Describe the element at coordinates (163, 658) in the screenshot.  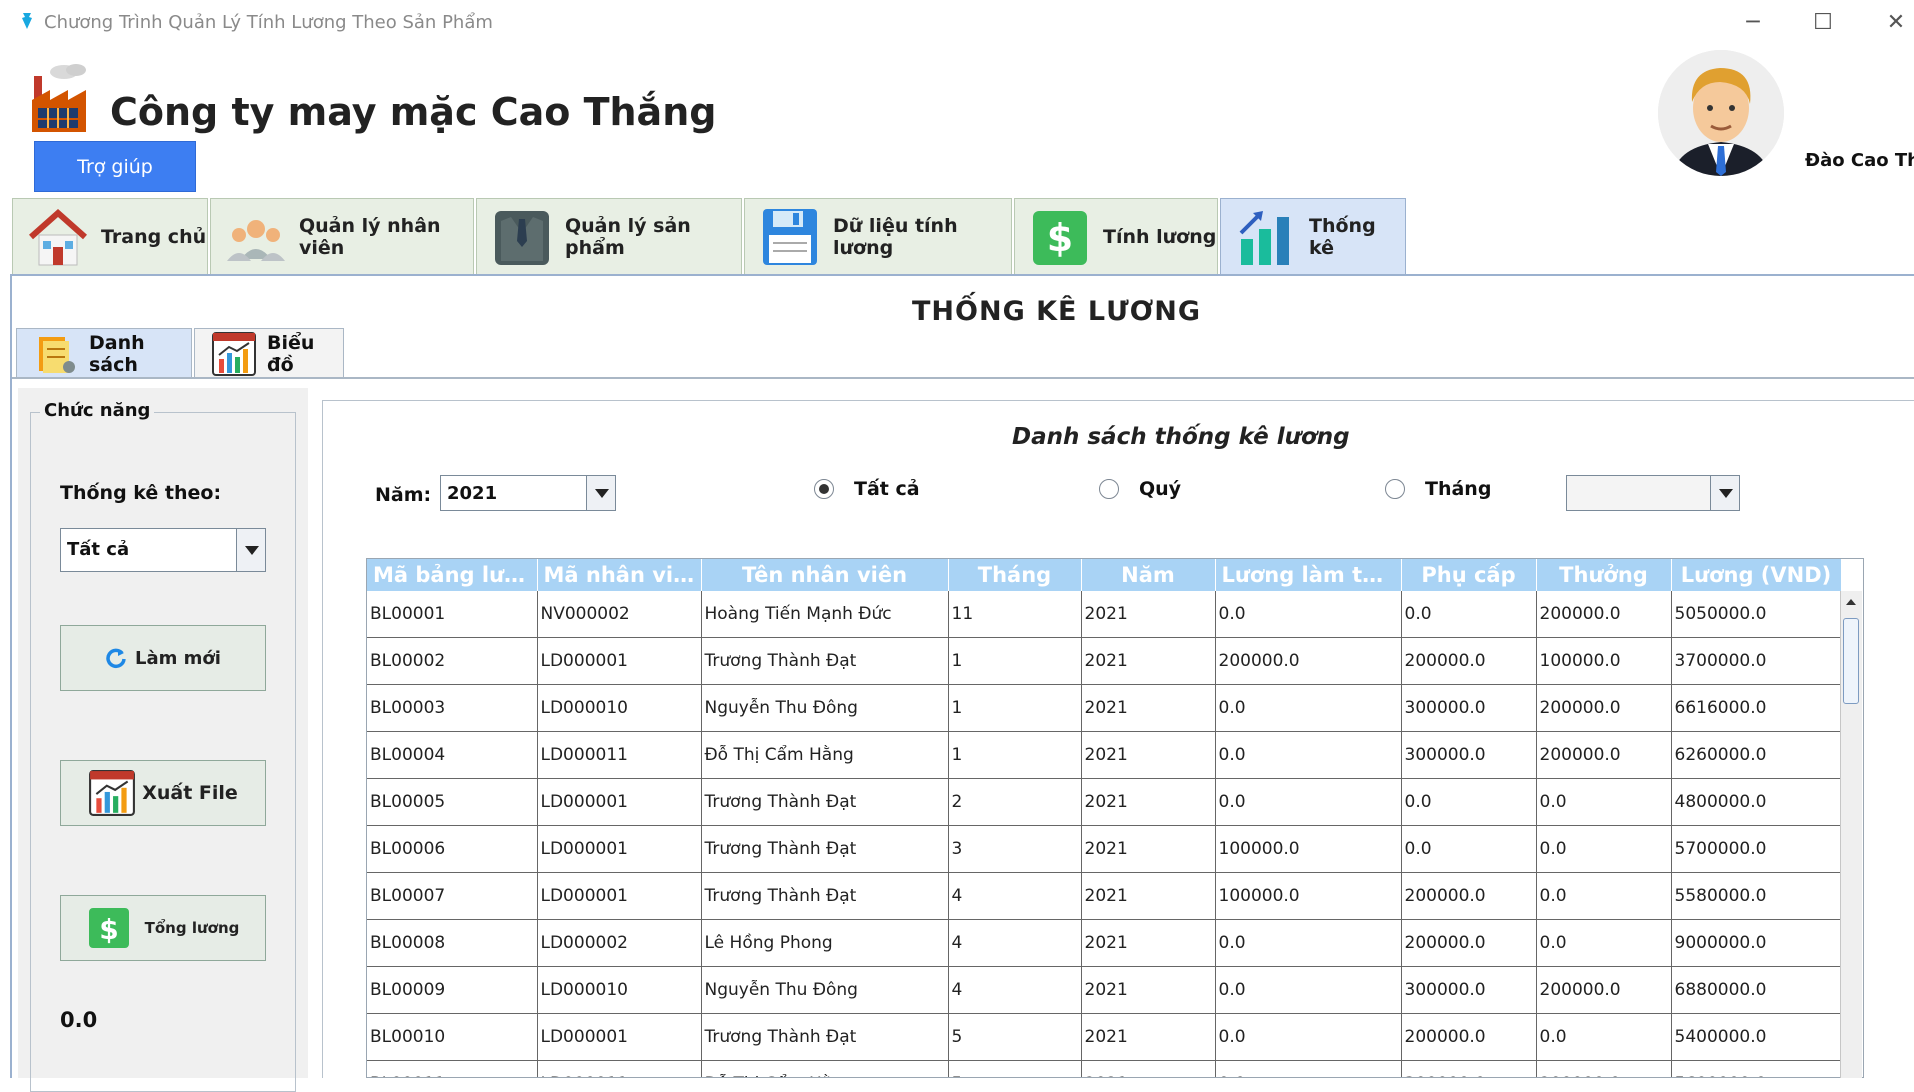
I see `refresh-button: Làm mới` at that location.